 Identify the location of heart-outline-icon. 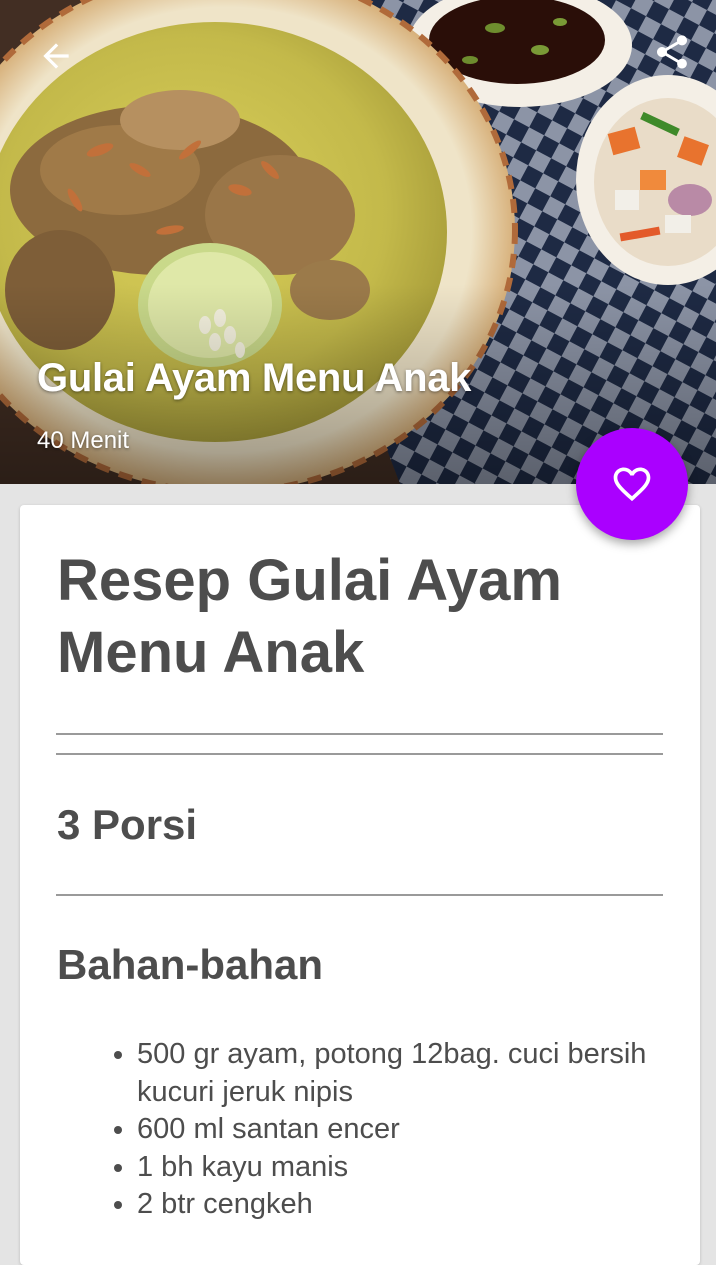
(632, 484).